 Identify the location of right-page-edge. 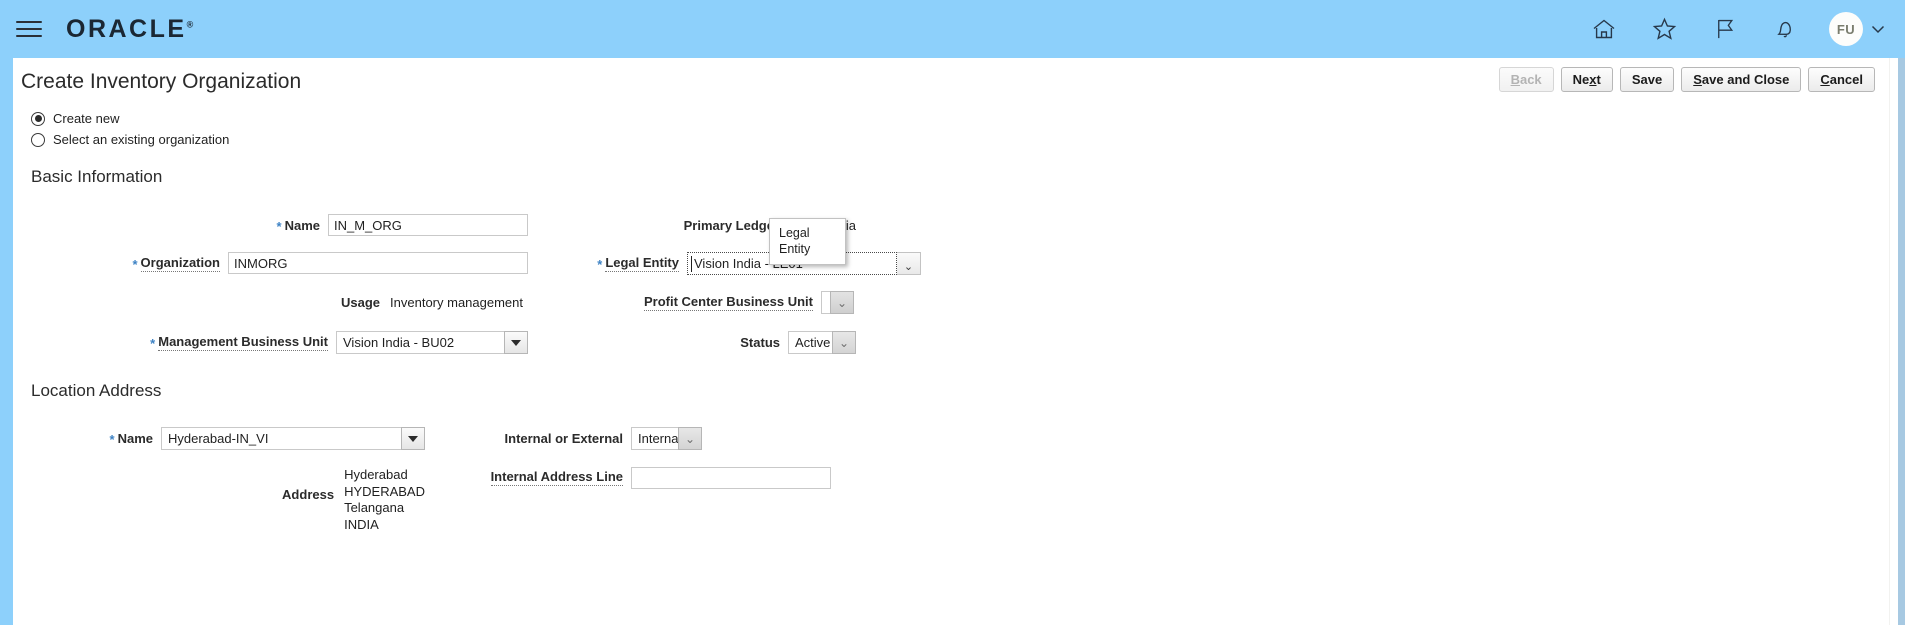
(1893, 341).